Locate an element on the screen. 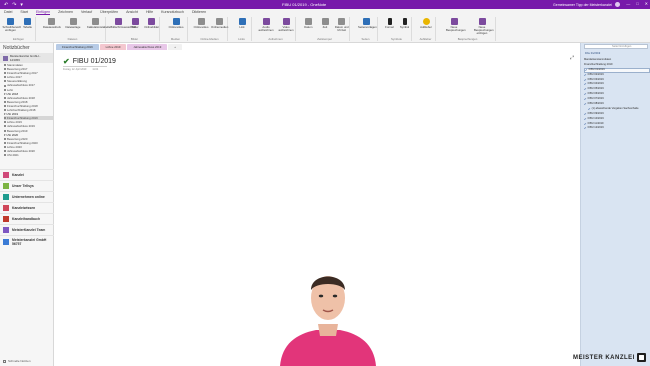  menu-item: Datei is located at coordinates (8, 12).